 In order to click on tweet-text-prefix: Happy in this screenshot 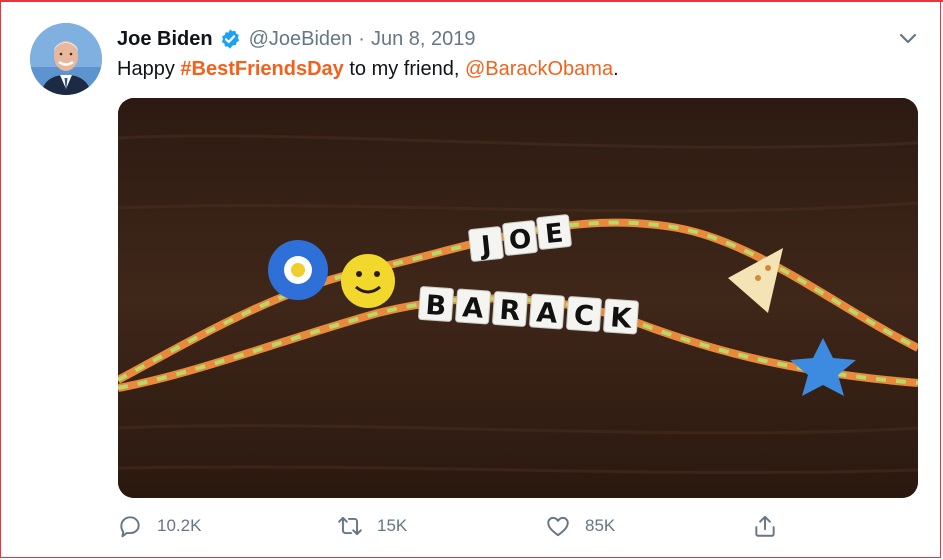, I will do `click(149, 69)`.